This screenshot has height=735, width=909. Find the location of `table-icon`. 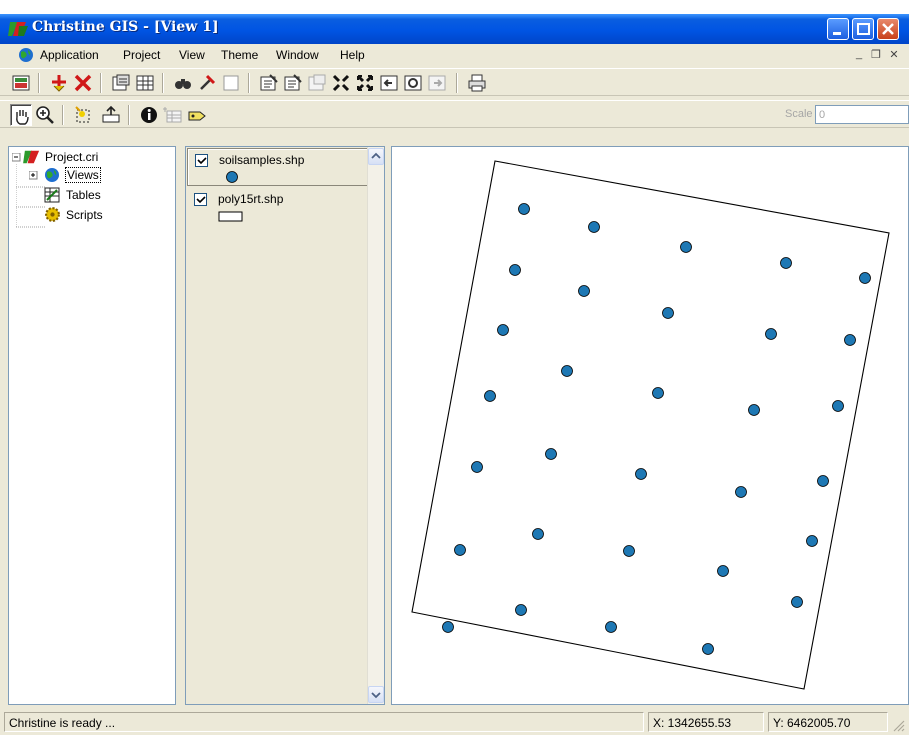

table-icon is located at coordinates (145, 83).